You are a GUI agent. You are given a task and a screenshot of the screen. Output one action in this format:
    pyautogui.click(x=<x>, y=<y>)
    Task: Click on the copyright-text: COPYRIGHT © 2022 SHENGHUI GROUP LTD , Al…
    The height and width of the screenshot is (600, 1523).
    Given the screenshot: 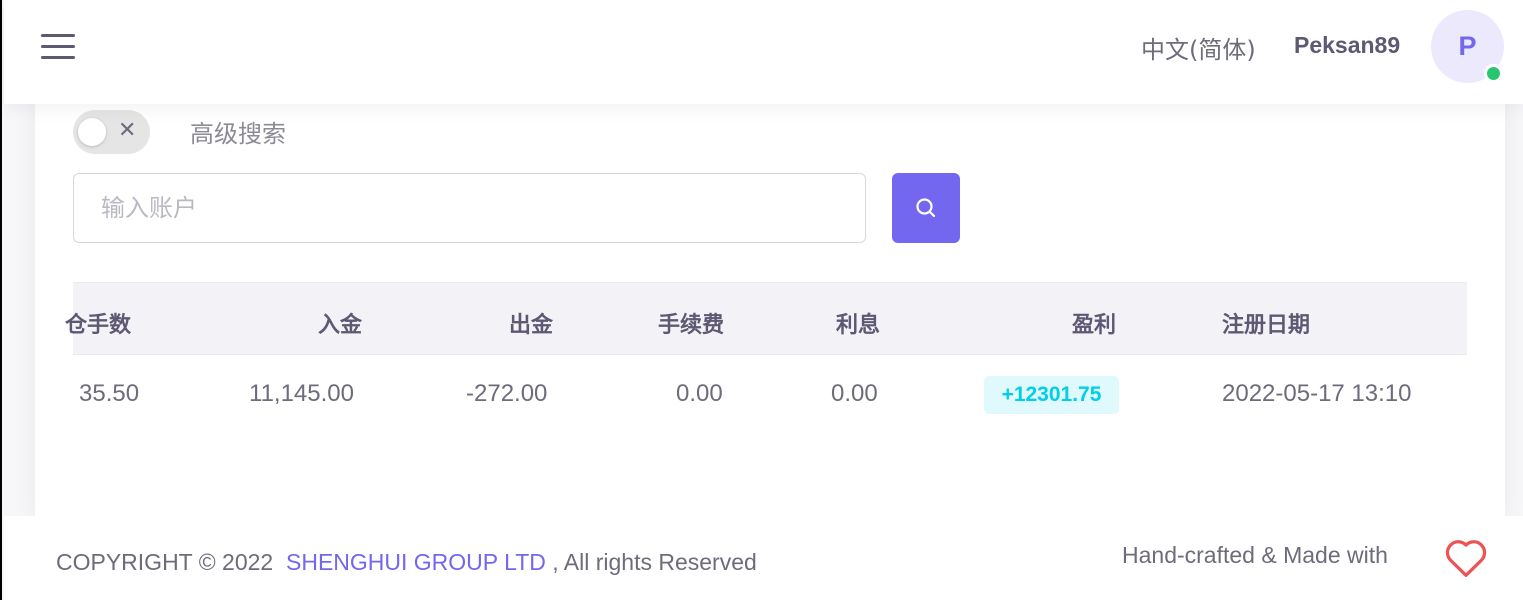 What is the action you would take?
    pyautogui.click(x=406, y=562)
    